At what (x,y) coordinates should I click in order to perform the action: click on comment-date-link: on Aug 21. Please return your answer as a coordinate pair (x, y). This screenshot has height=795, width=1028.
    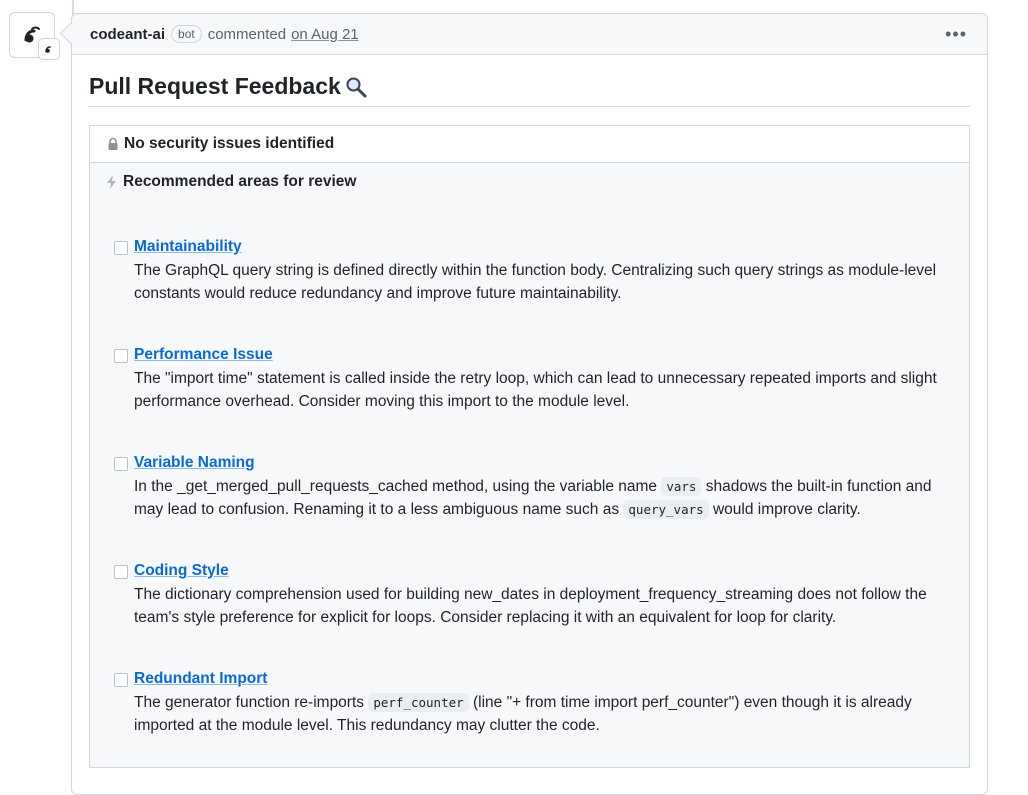
    Looking at the image, I should click on (325, 34).